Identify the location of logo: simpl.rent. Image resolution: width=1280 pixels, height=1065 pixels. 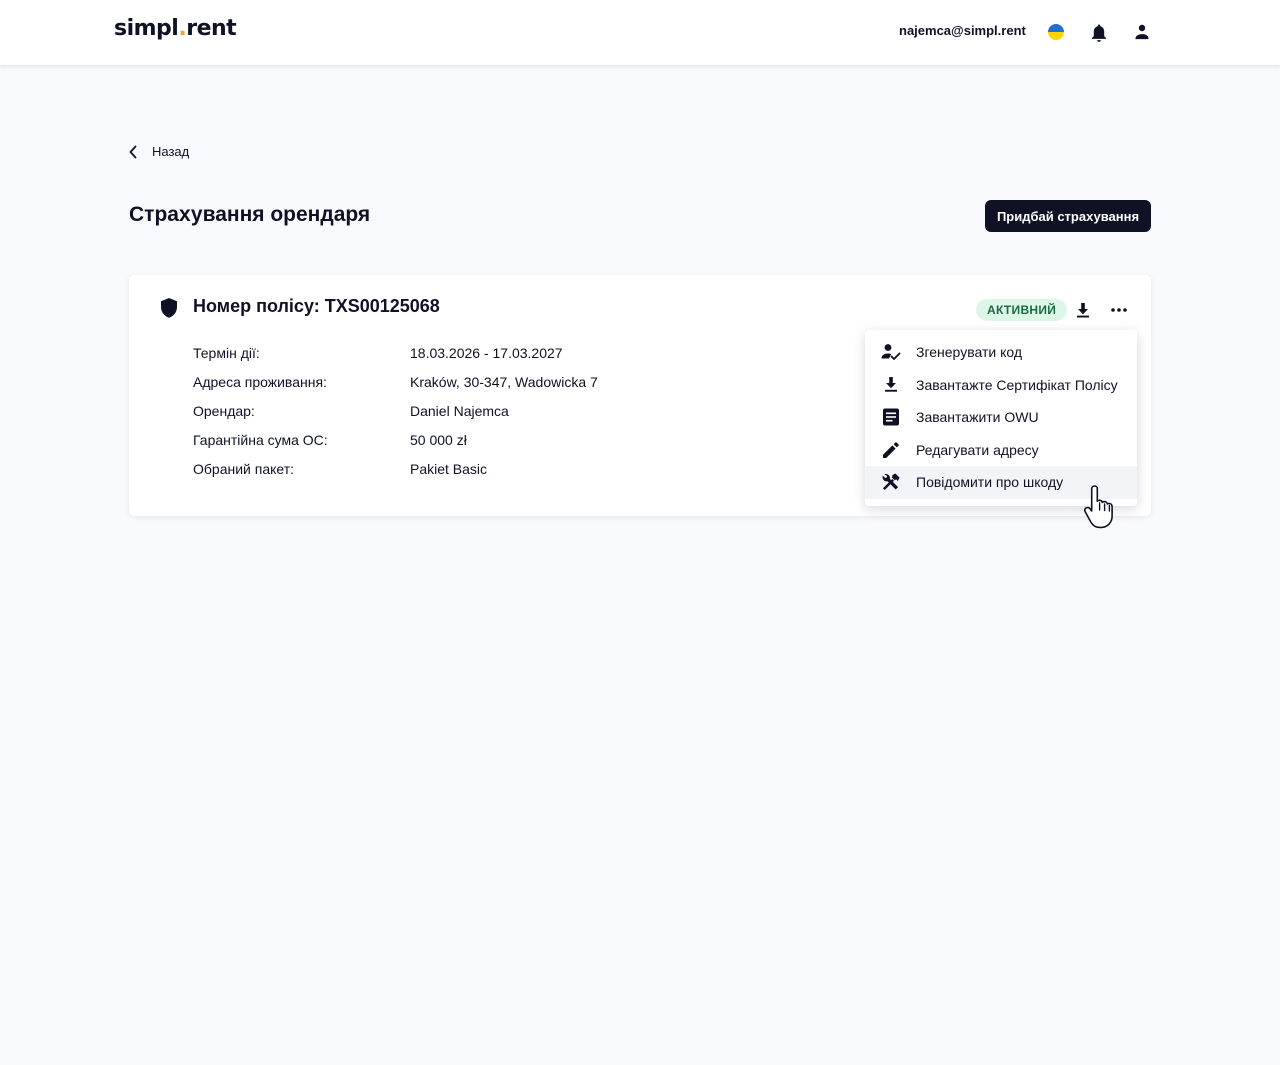
(175, 28).